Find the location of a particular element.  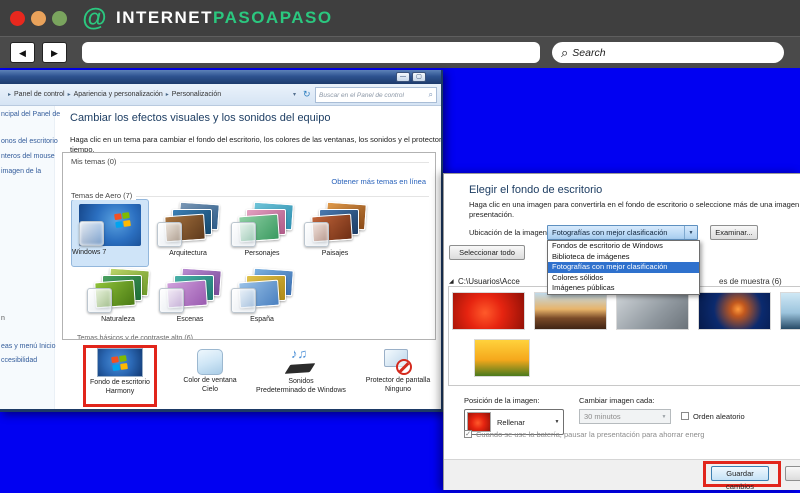

site-logo-icon: @ is located at coordinates (94, 17).